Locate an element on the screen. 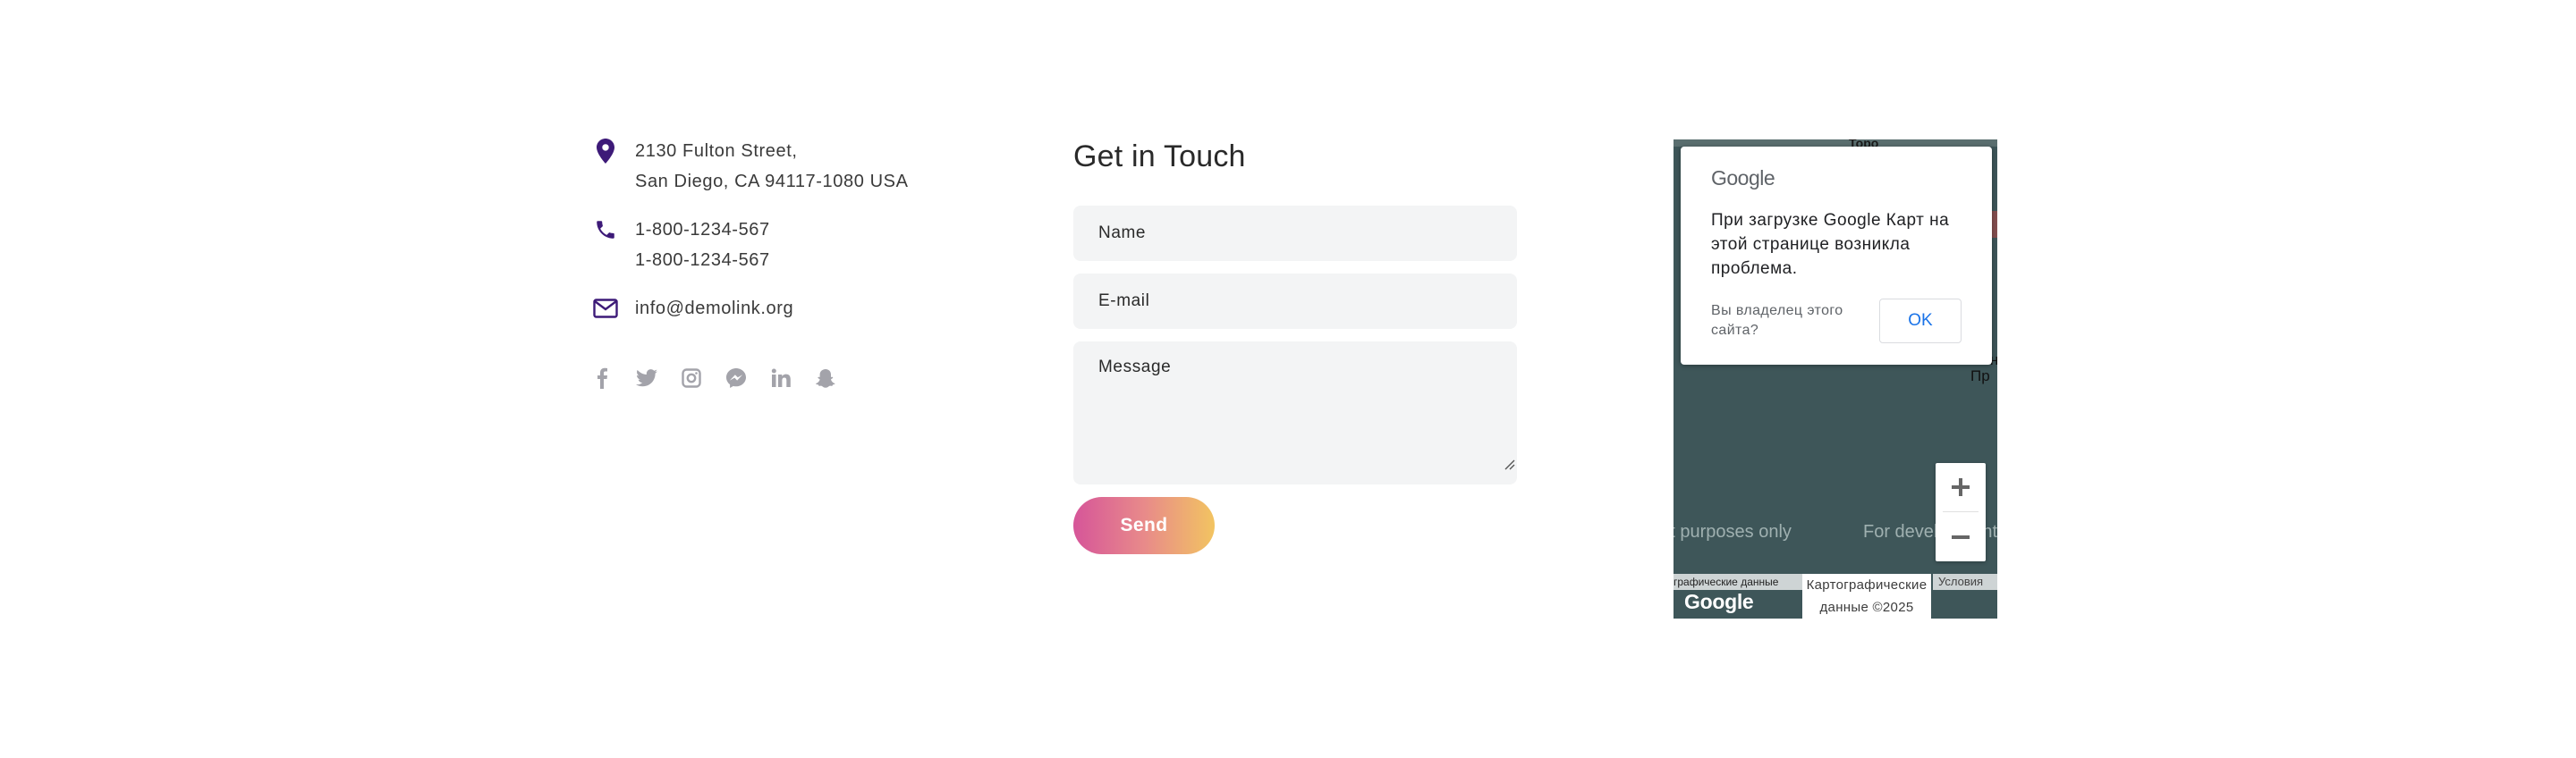 The image size is (2576, 758). resize-handle-icon is located at coordinates (1509, 464).